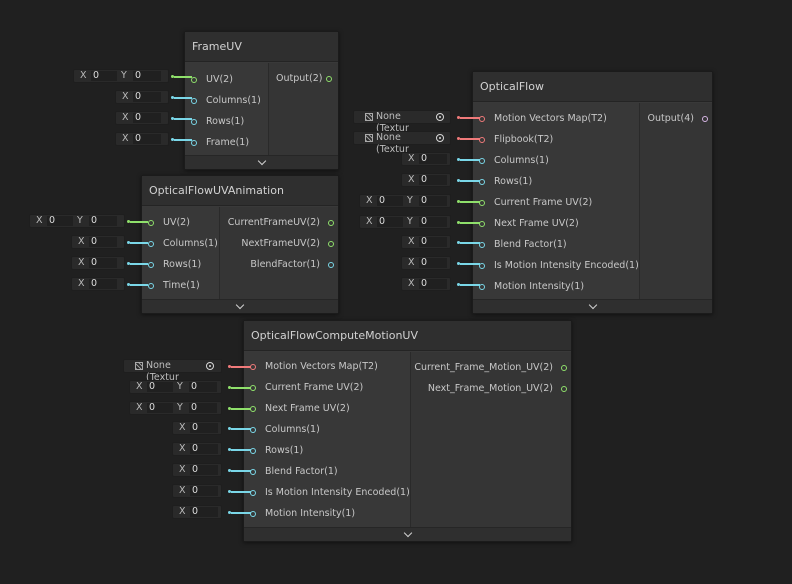  What do you see at coordinates (530, 244) in the screenshot?
I see `port-label: Blend Factor(1)` at bounding box center [530, 244].